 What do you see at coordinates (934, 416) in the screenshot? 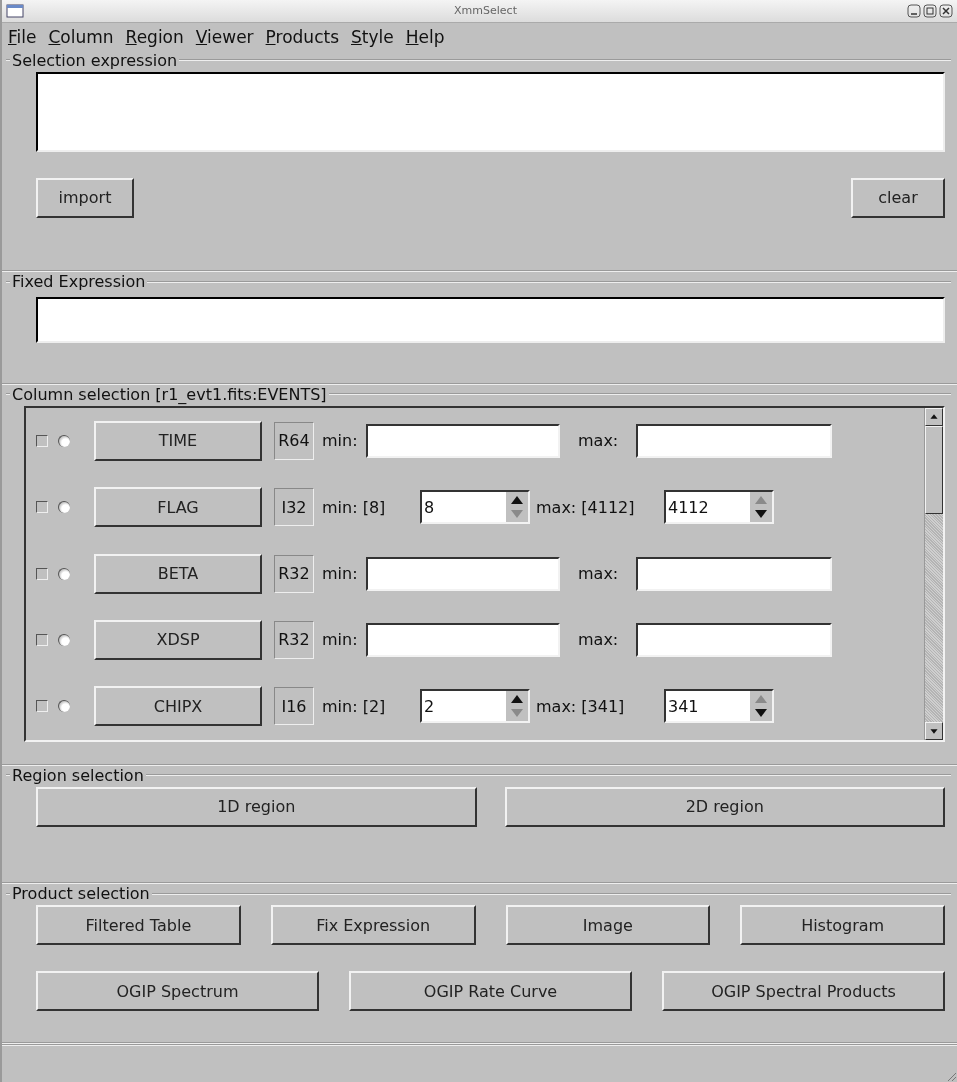
I see `scroll-up-icon` at bounding box center [934, 416].